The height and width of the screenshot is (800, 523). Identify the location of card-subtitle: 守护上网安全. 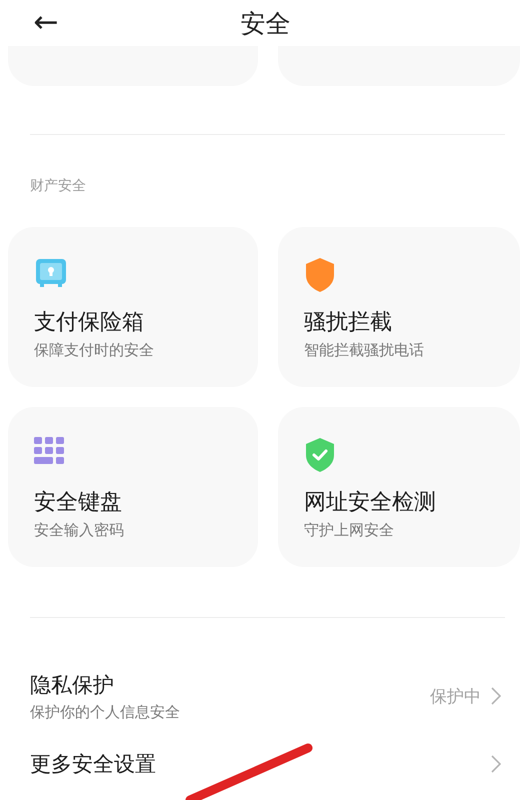
(349, 530).